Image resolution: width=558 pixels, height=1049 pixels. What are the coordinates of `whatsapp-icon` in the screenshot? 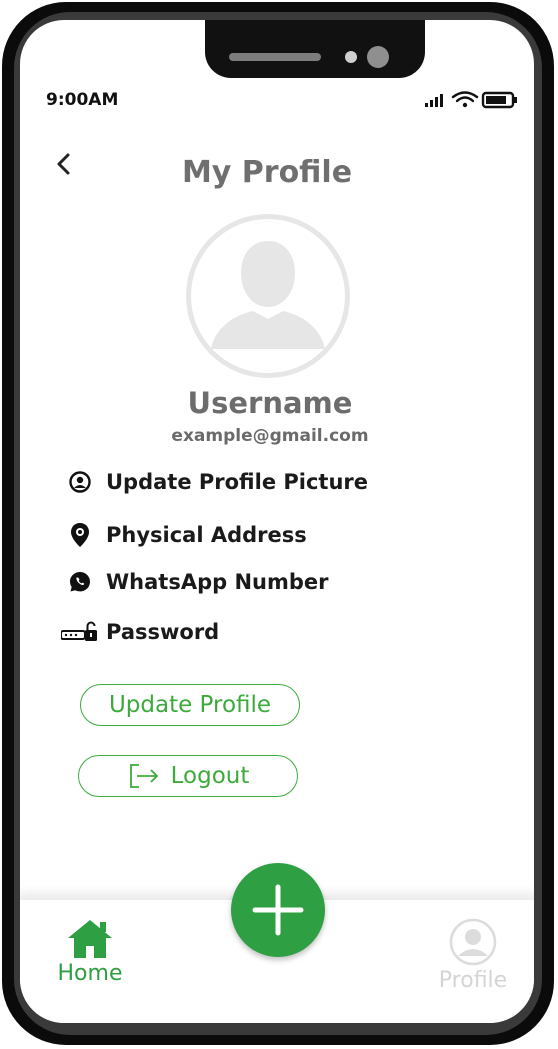 It's located at (80, 582).